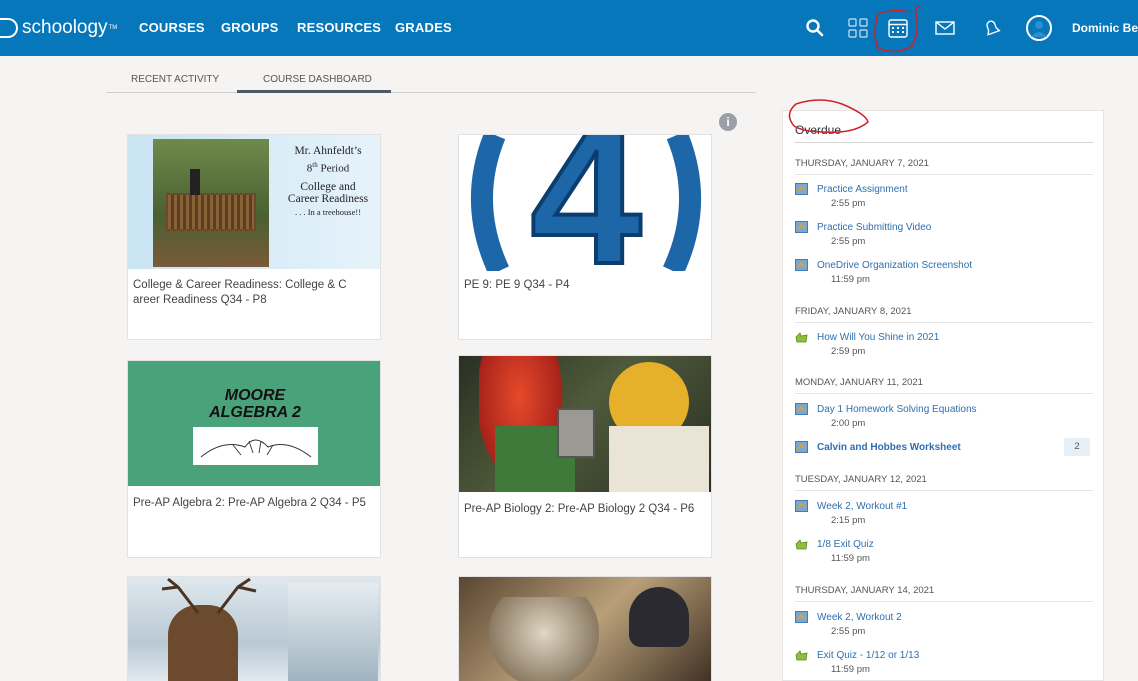  What do you see at coordinates (1077, 447) in the screenshot?
I see `submission-count-badge: 2` at bounding box center [1077, 447].